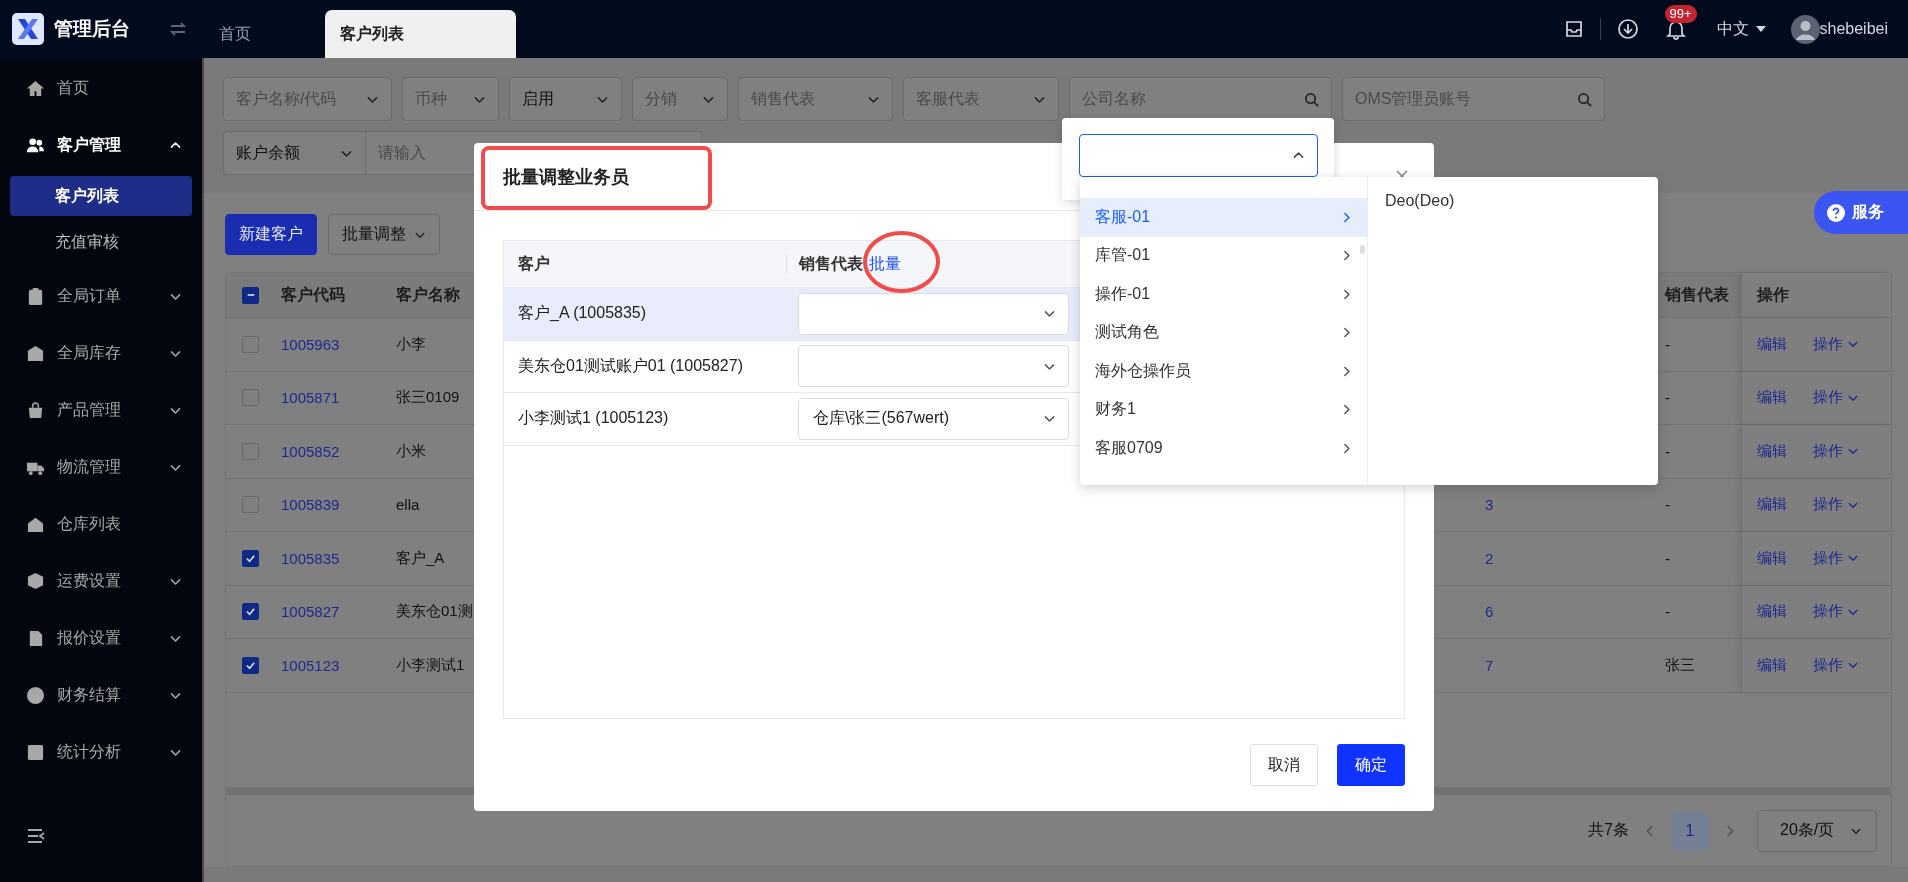 The image size is (1908, 882). What do you see at coordinates (1680, 14) in the screenshot?
I see `notification-badge: 99+` at bounding box center [1680, 14].